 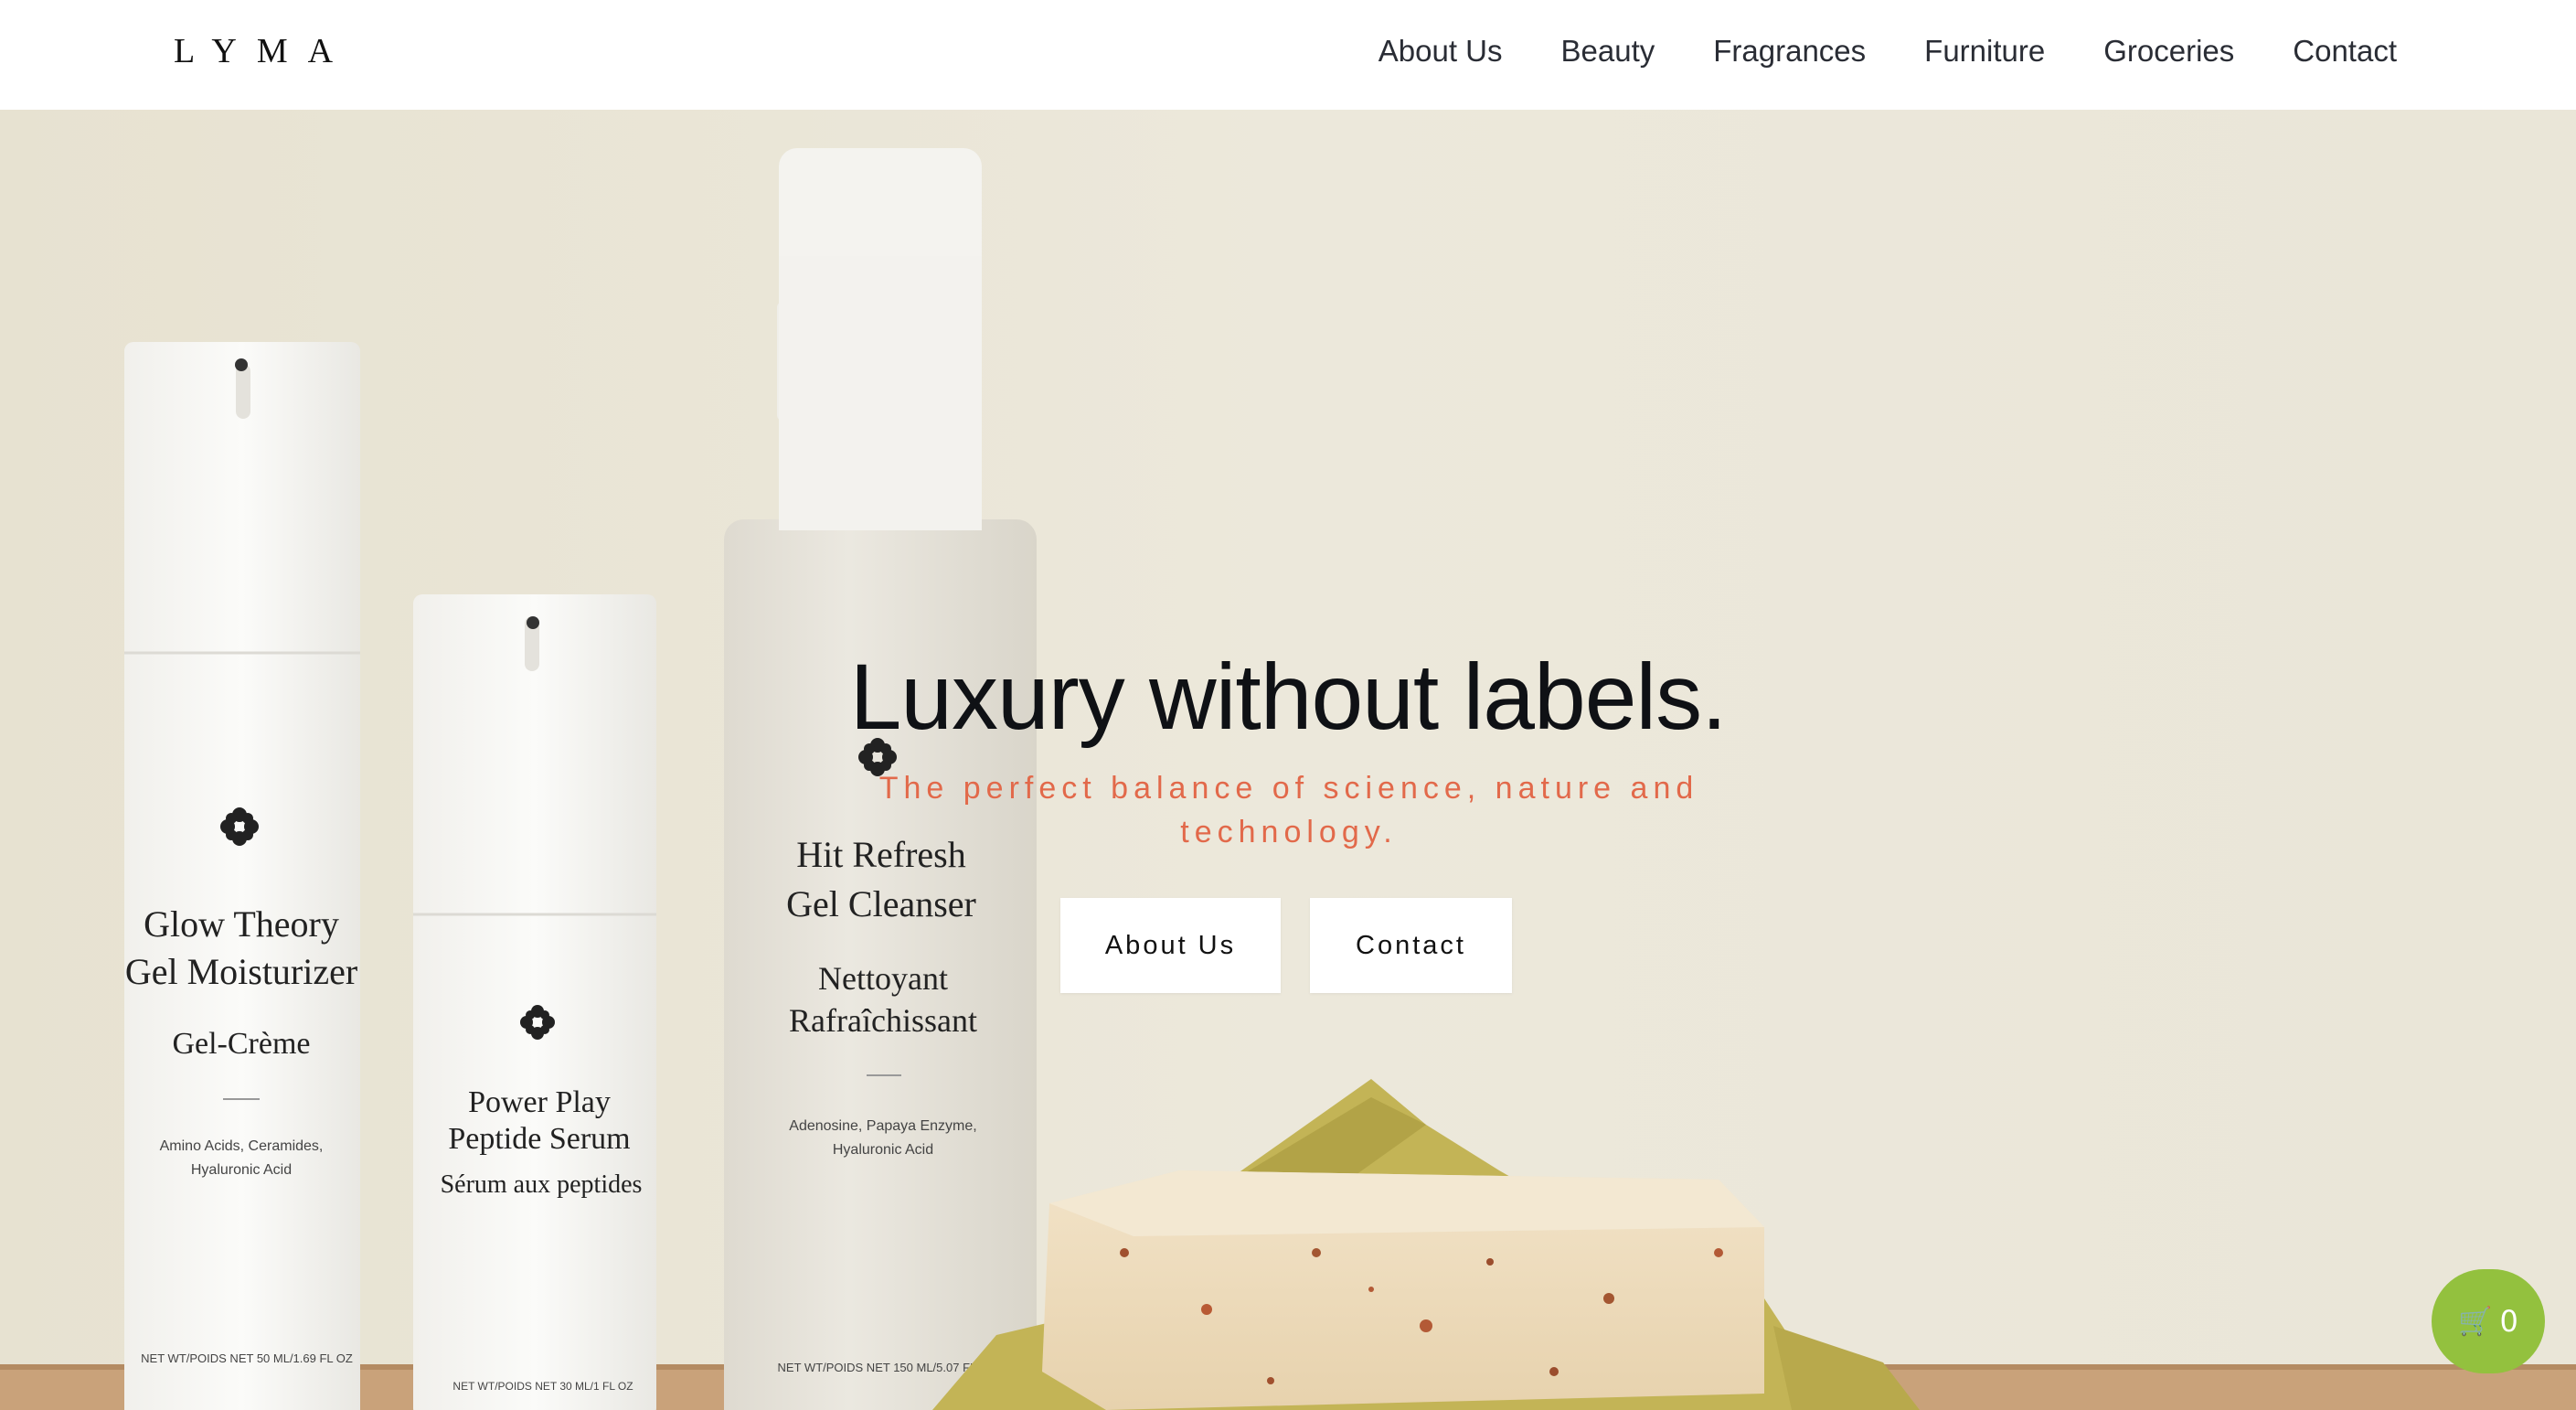 What do you see at coordinates (247, 1358) in the screenshot?
I see `moisturizer-net: NET WT/POIDS NET 50 ML/1.69 FL OZ` at bounding box center [247, 1358].